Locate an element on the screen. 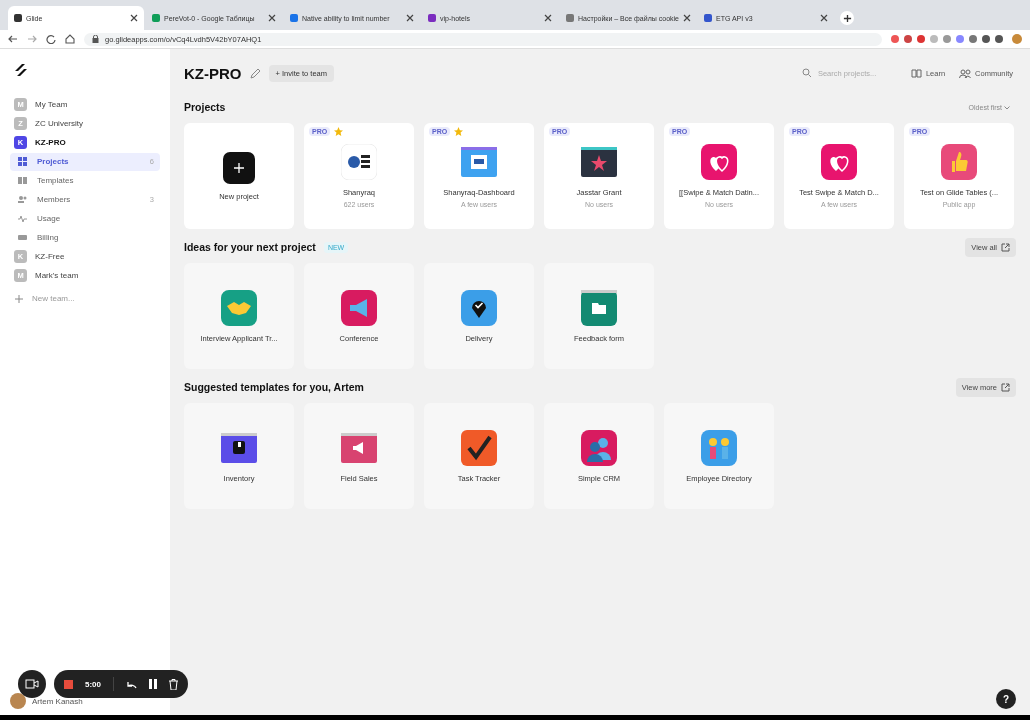 The image size is (1030, 720). megaphone-icon is located at coordinates (359, 307).